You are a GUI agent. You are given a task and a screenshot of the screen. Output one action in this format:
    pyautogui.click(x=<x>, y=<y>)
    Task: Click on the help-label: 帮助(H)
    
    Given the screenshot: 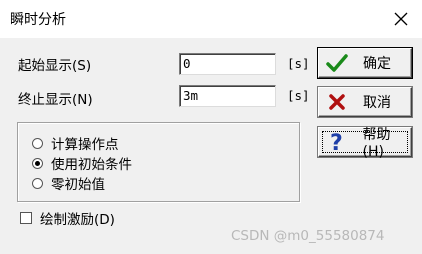 What is the action you would take?
    pyautogui.click(x=376, y=143)
    